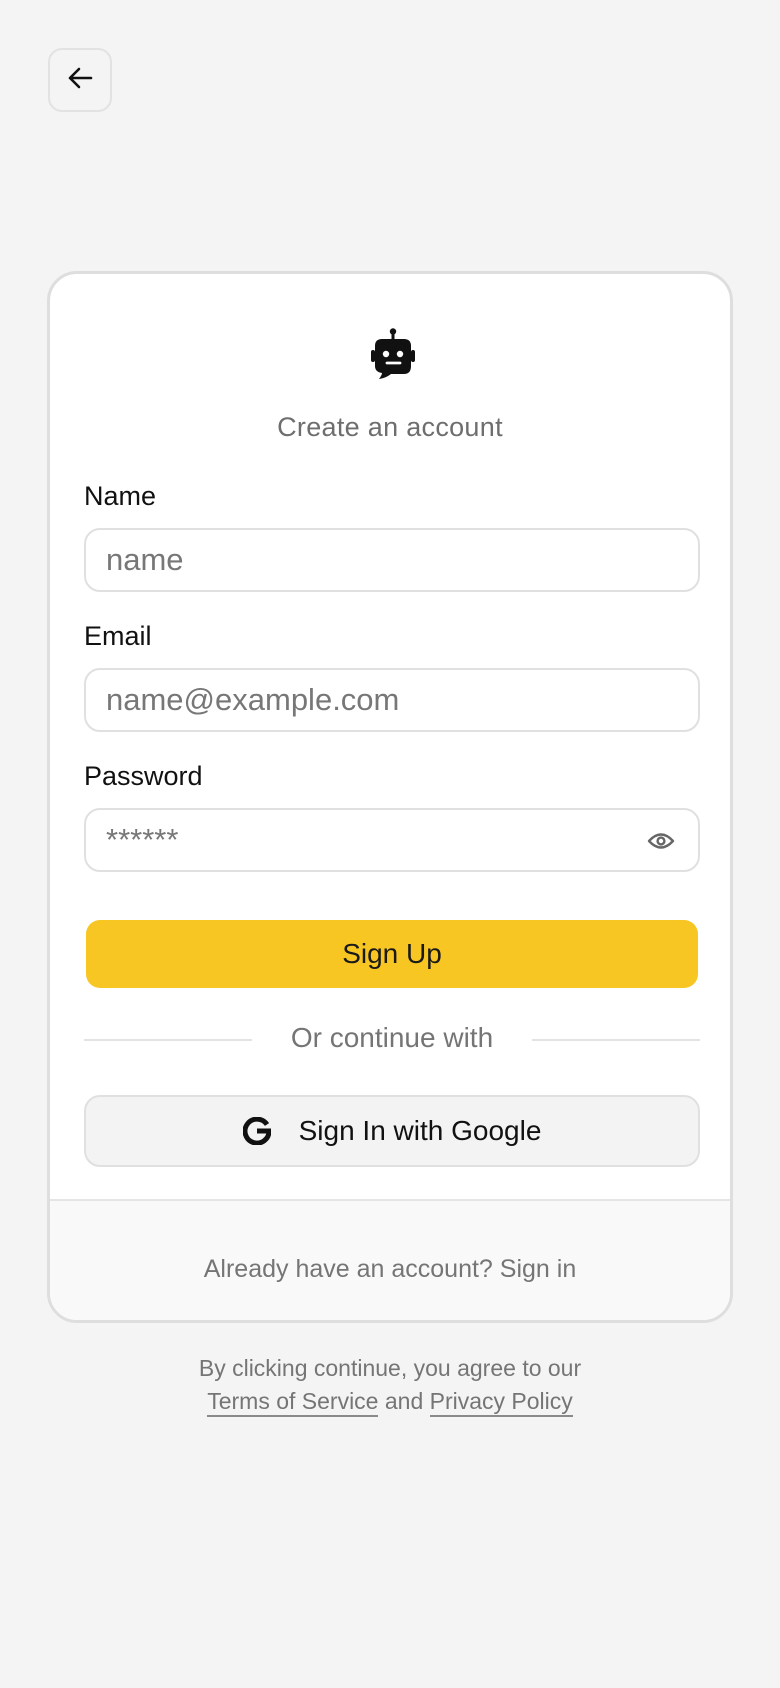 This screenshot has height=1688, width=780. I want to click on page-title: Create an account, so click(390, 427).